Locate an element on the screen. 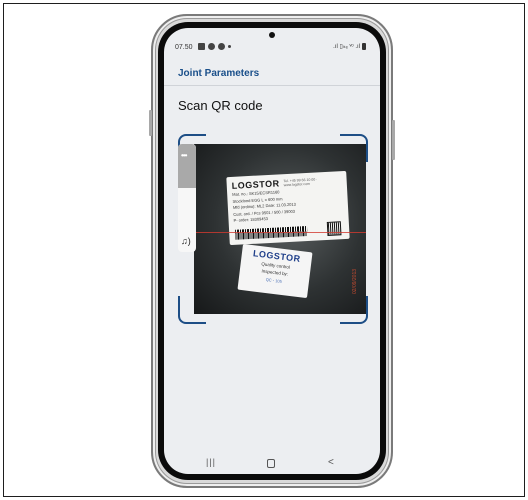 Image resolution: width=528 pixels, height=500 pixels. notification-icons is located at coordinates (214, 46).